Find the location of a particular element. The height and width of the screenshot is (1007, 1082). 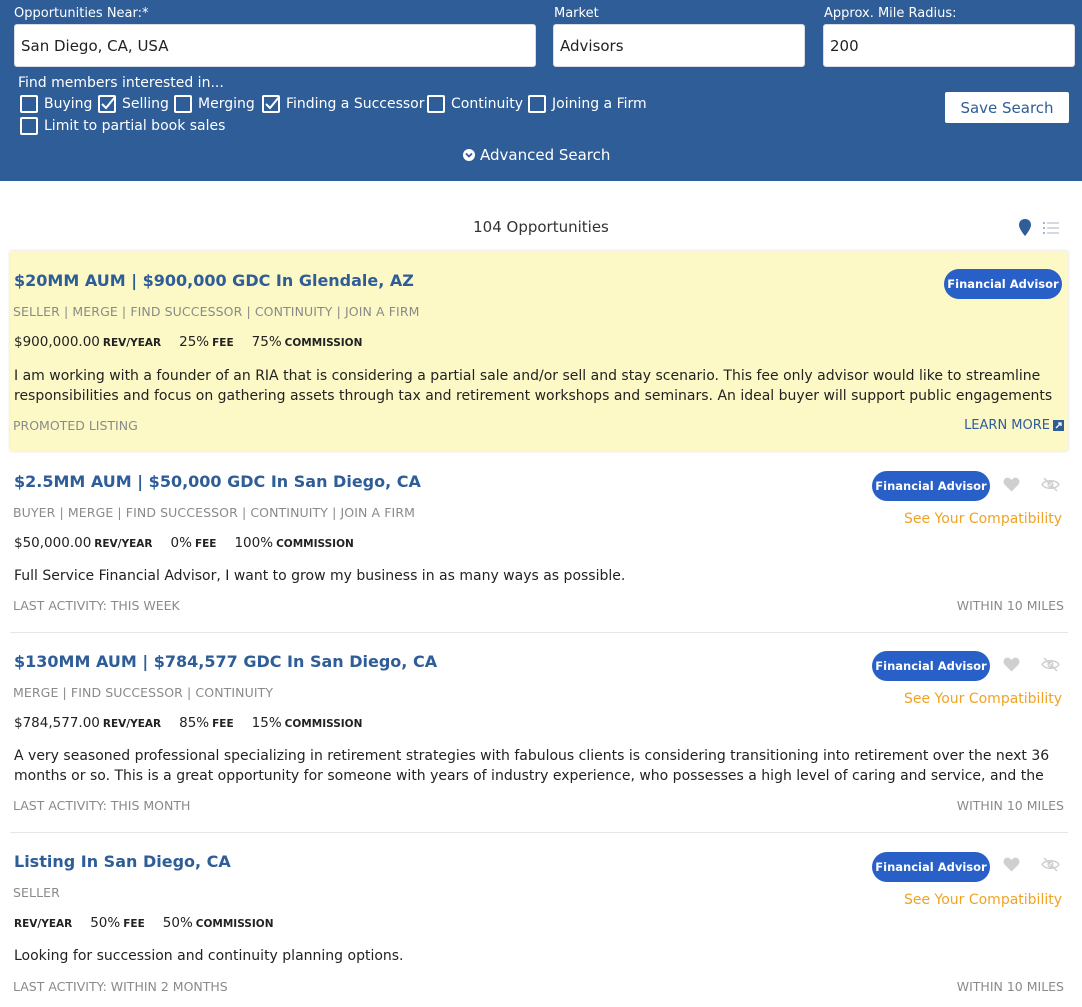

save-search-button: Save Search is located at coordinates (1007, 107).